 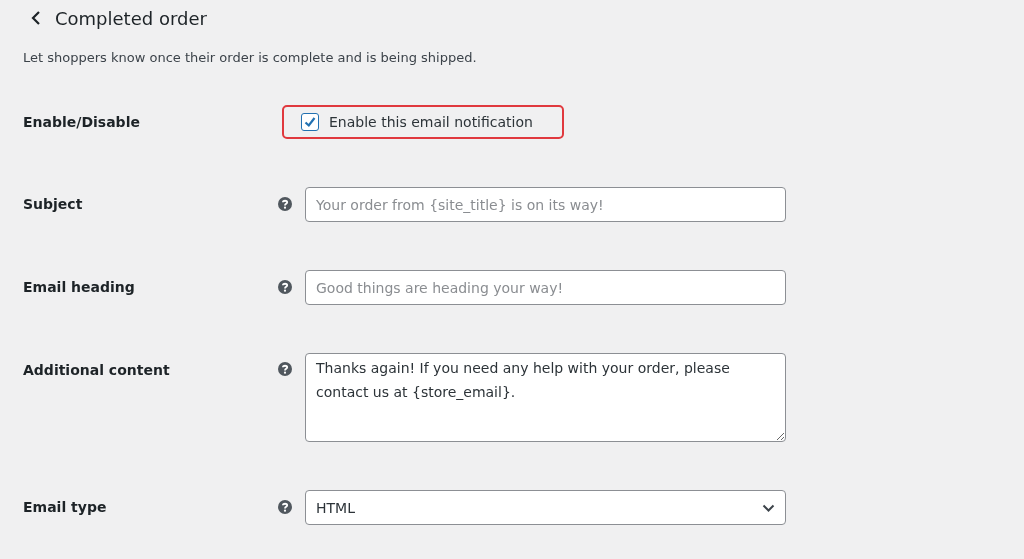 What do you see at coordinates (53, 204) in the screenshot?
I see `field-label: Subject` at bounding box center [53, 204].